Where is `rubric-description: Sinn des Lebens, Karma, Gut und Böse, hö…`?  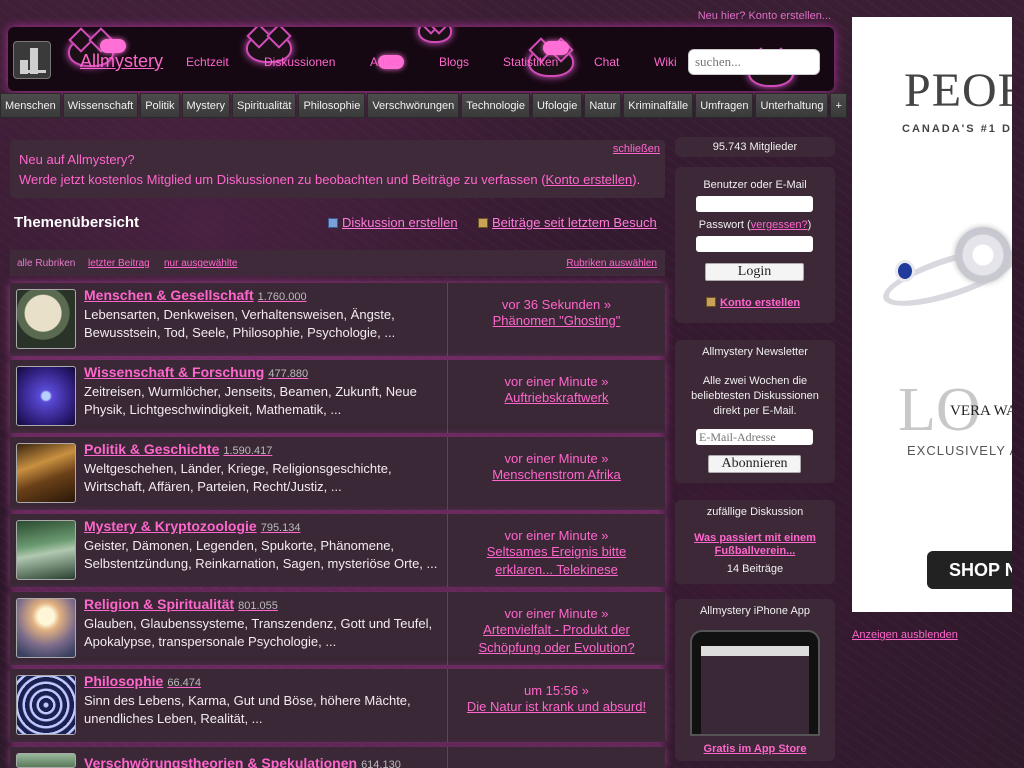 rubric-description: Sinn des Lebens, Karma, Gut und Böse, hö… is located at coordinates (247, 709).